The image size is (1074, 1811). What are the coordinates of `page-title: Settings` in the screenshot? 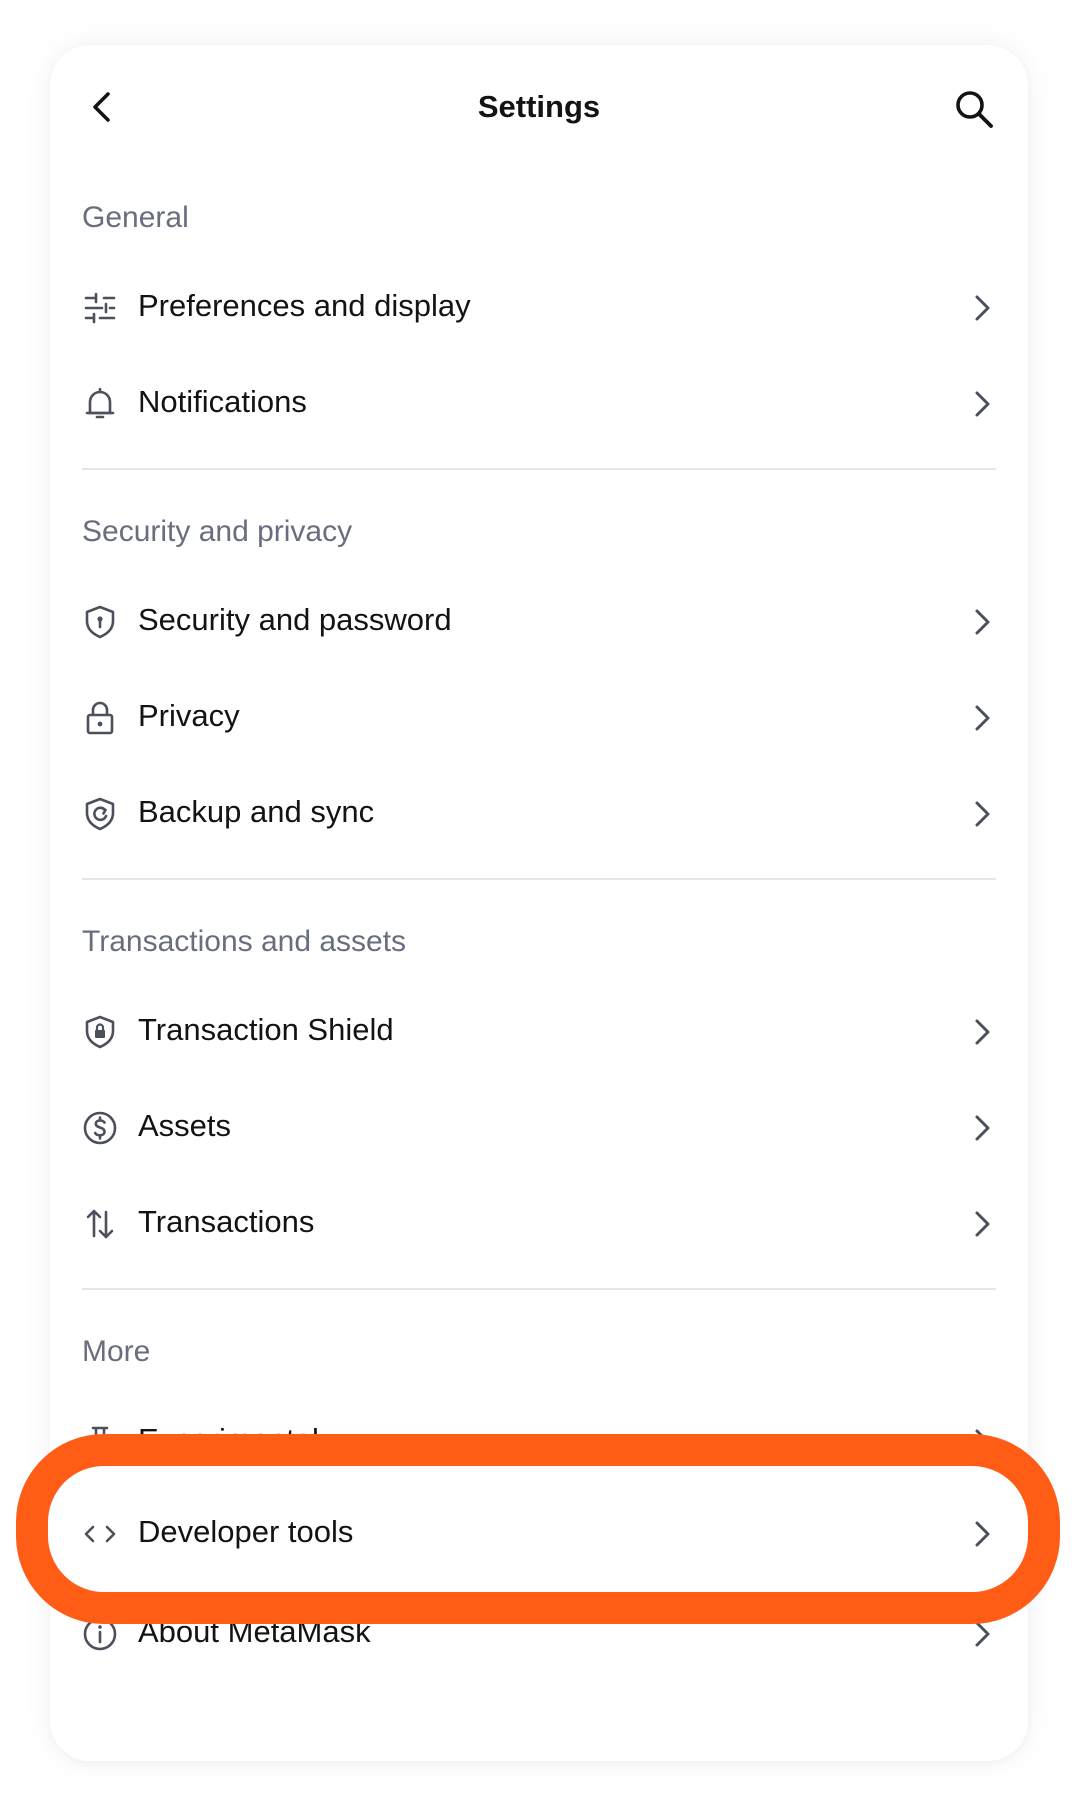 It's located at (539, 106).